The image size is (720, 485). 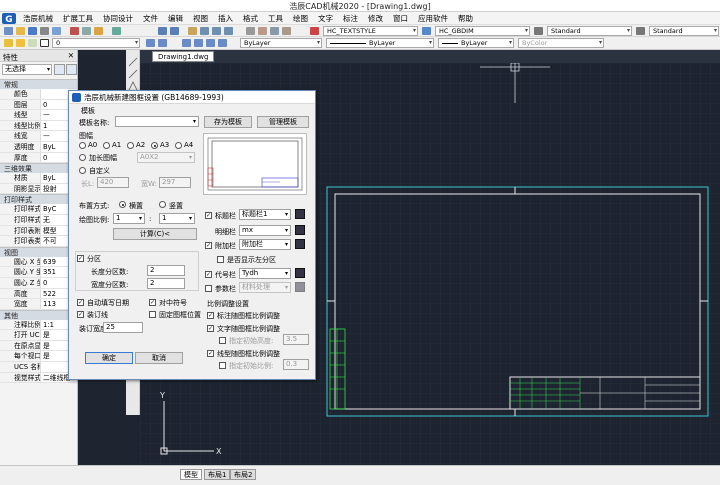 I want to click on property-row: 打开 UCS...是, so click(x=38, y=335).